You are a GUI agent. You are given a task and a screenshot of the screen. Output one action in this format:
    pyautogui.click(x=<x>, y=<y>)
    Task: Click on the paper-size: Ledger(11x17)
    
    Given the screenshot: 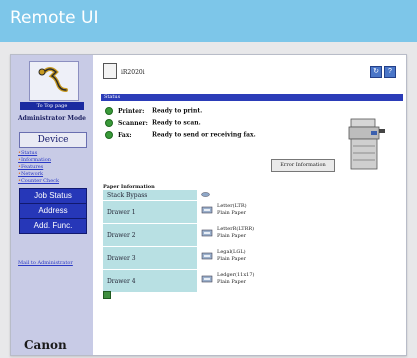 What is the action you would take?
    pyautogui.click(x=236, y=275)
    